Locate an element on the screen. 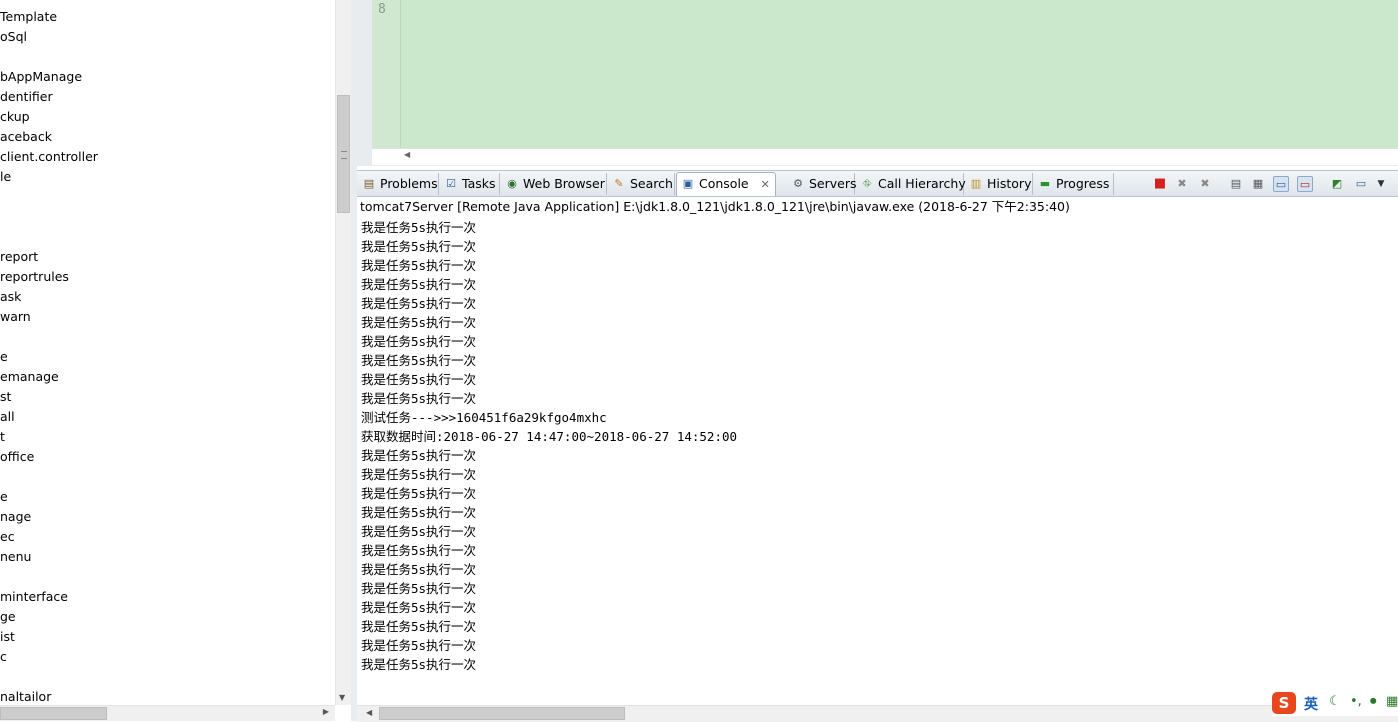  editor-horizontal-scrollbar: ◀ is located at coordinates (885, 156).